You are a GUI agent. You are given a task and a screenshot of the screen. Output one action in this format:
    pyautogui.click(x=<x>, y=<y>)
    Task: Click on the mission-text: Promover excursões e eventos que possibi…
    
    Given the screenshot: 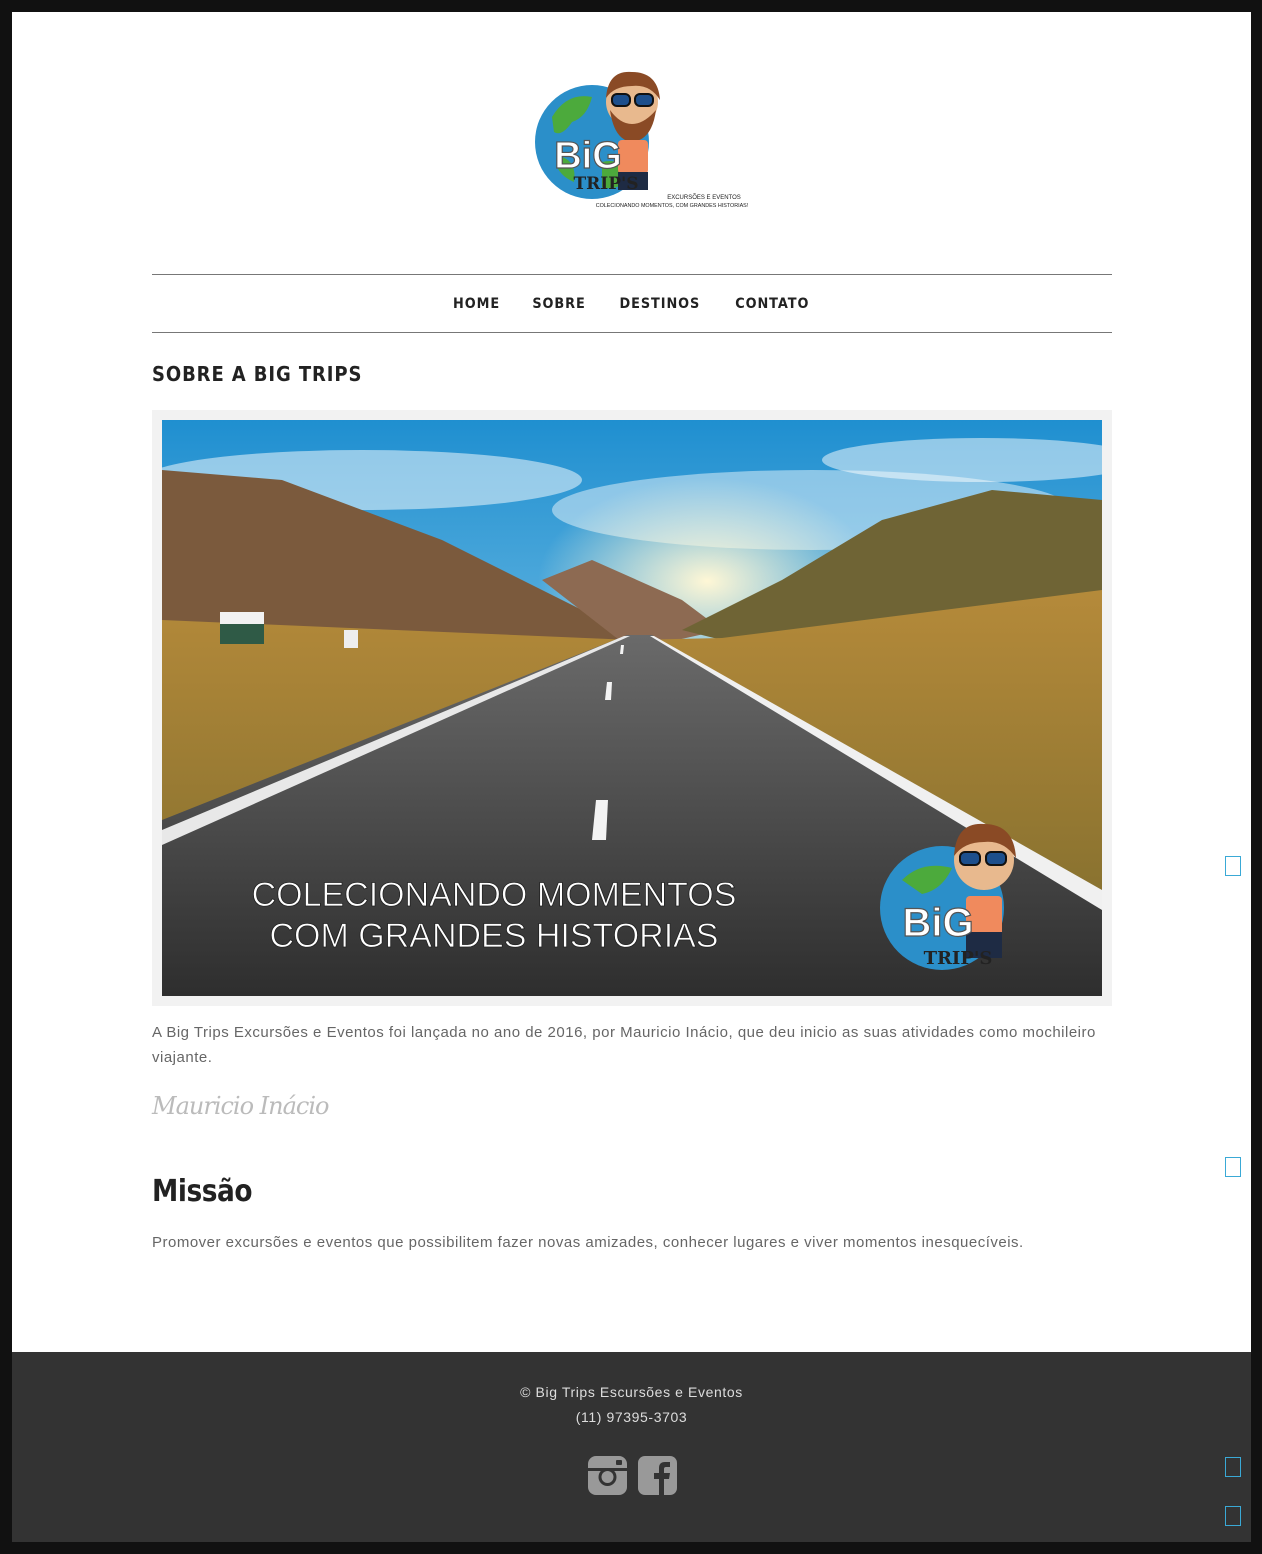 What is the action you would take?
    pyautogui.click(x=588, y=1242)
    